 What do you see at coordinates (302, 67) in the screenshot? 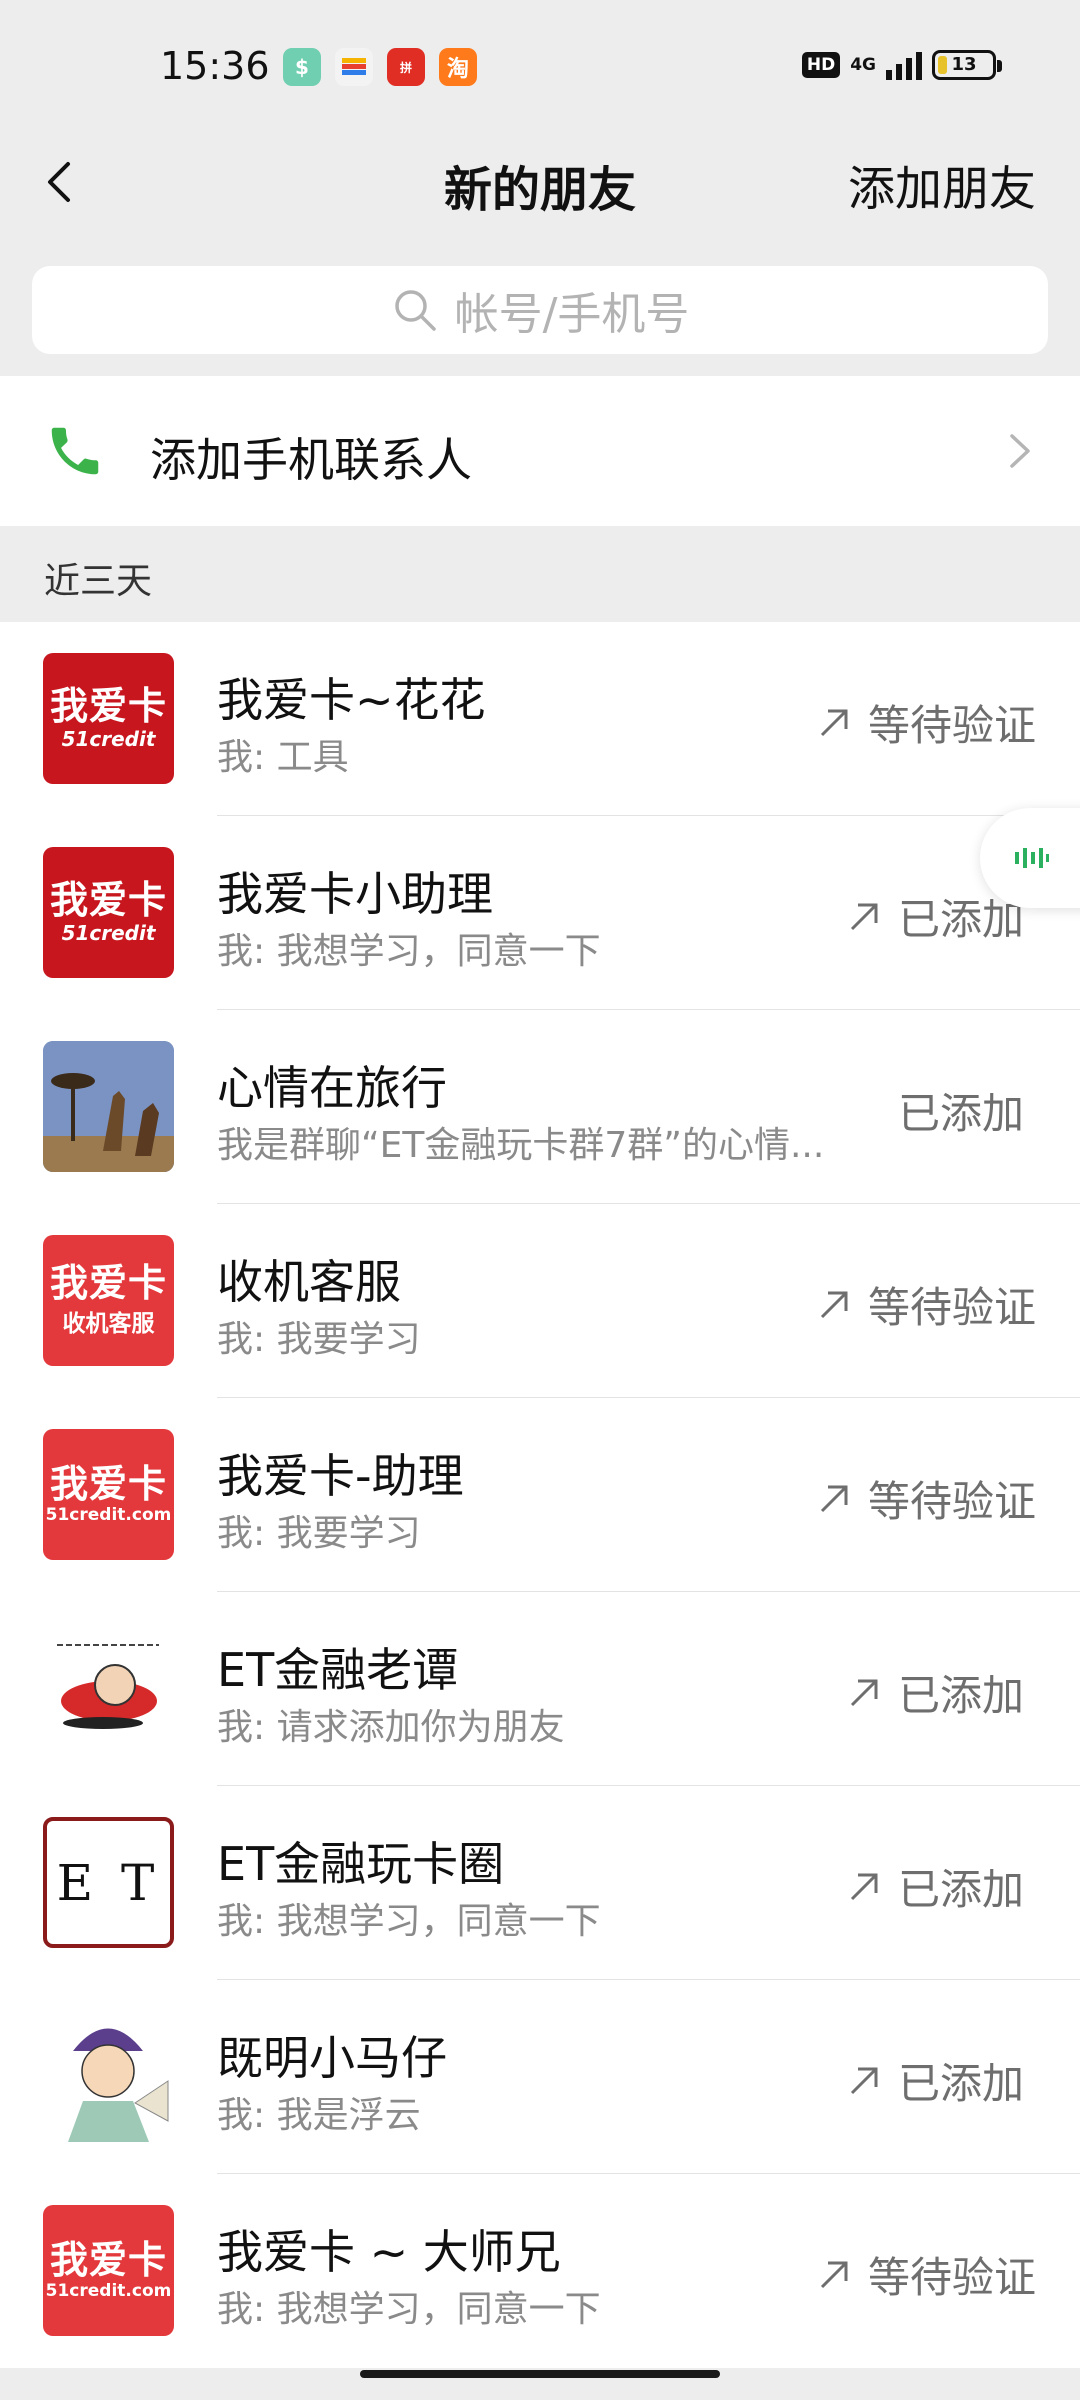
I see `finance-app-icon: $` at bounding box center [302, 67].